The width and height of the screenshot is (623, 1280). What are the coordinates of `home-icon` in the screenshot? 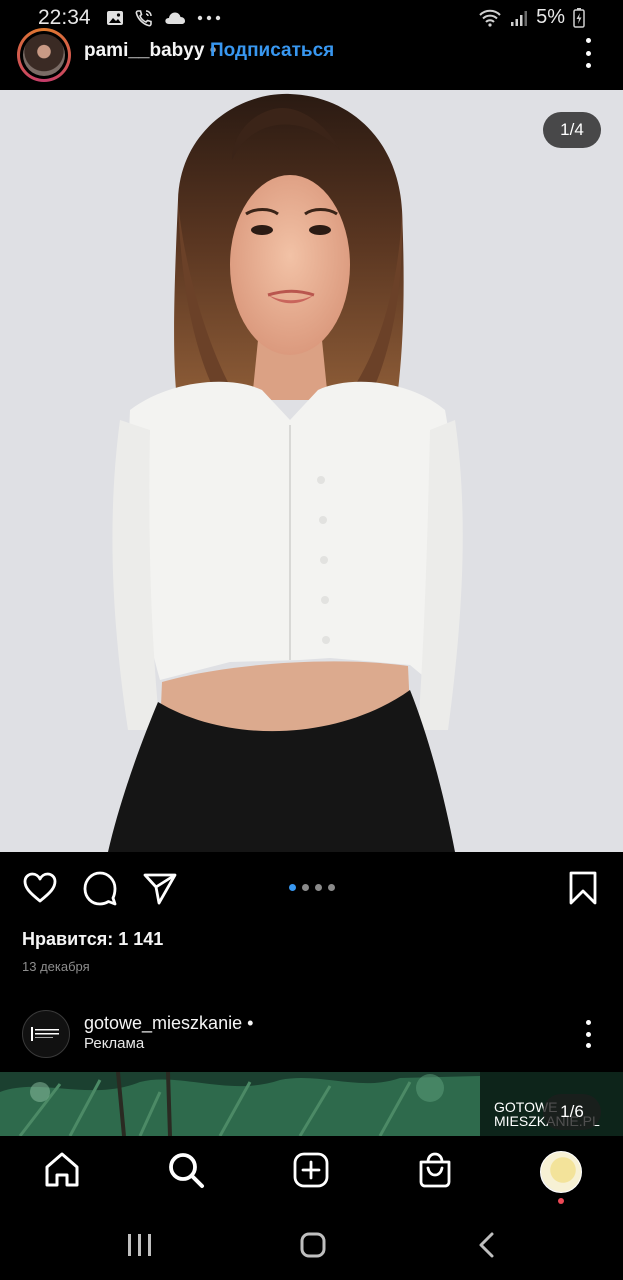 It's located at (62, 1170).